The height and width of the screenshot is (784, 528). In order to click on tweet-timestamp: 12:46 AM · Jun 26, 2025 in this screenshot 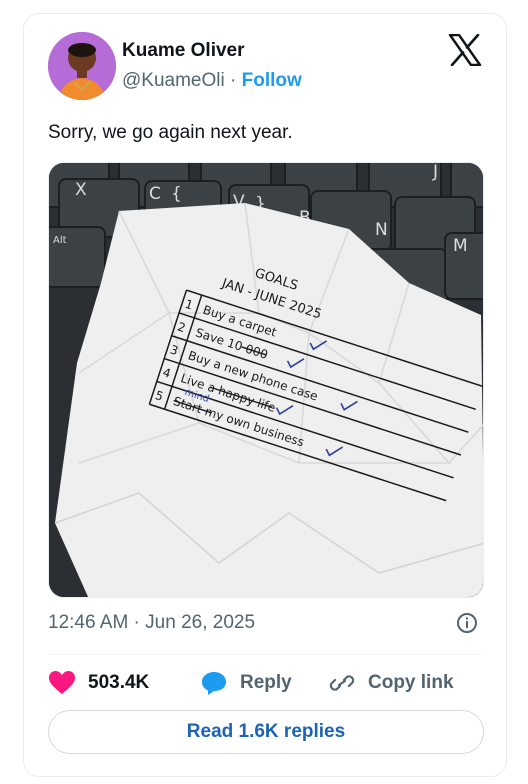, I will do `click(151, 623)`.